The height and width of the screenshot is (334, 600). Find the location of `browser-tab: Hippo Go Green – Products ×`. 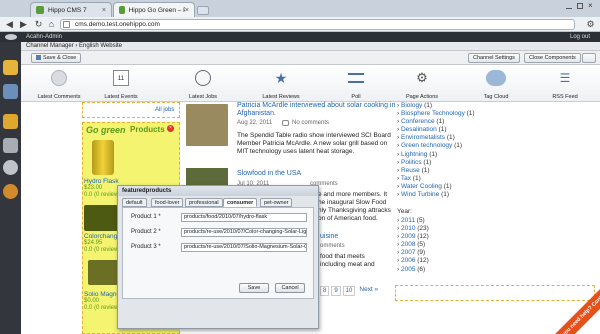

browser-tab: Hippo Go Green – Products × is located at coordinates (154, 9).